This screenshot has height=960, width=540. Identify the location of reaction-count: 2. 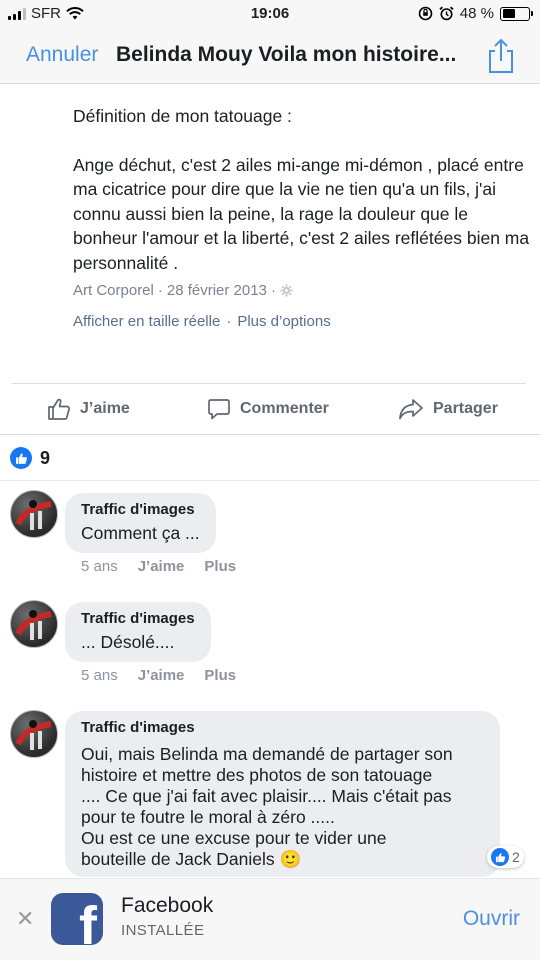
(516, 857).